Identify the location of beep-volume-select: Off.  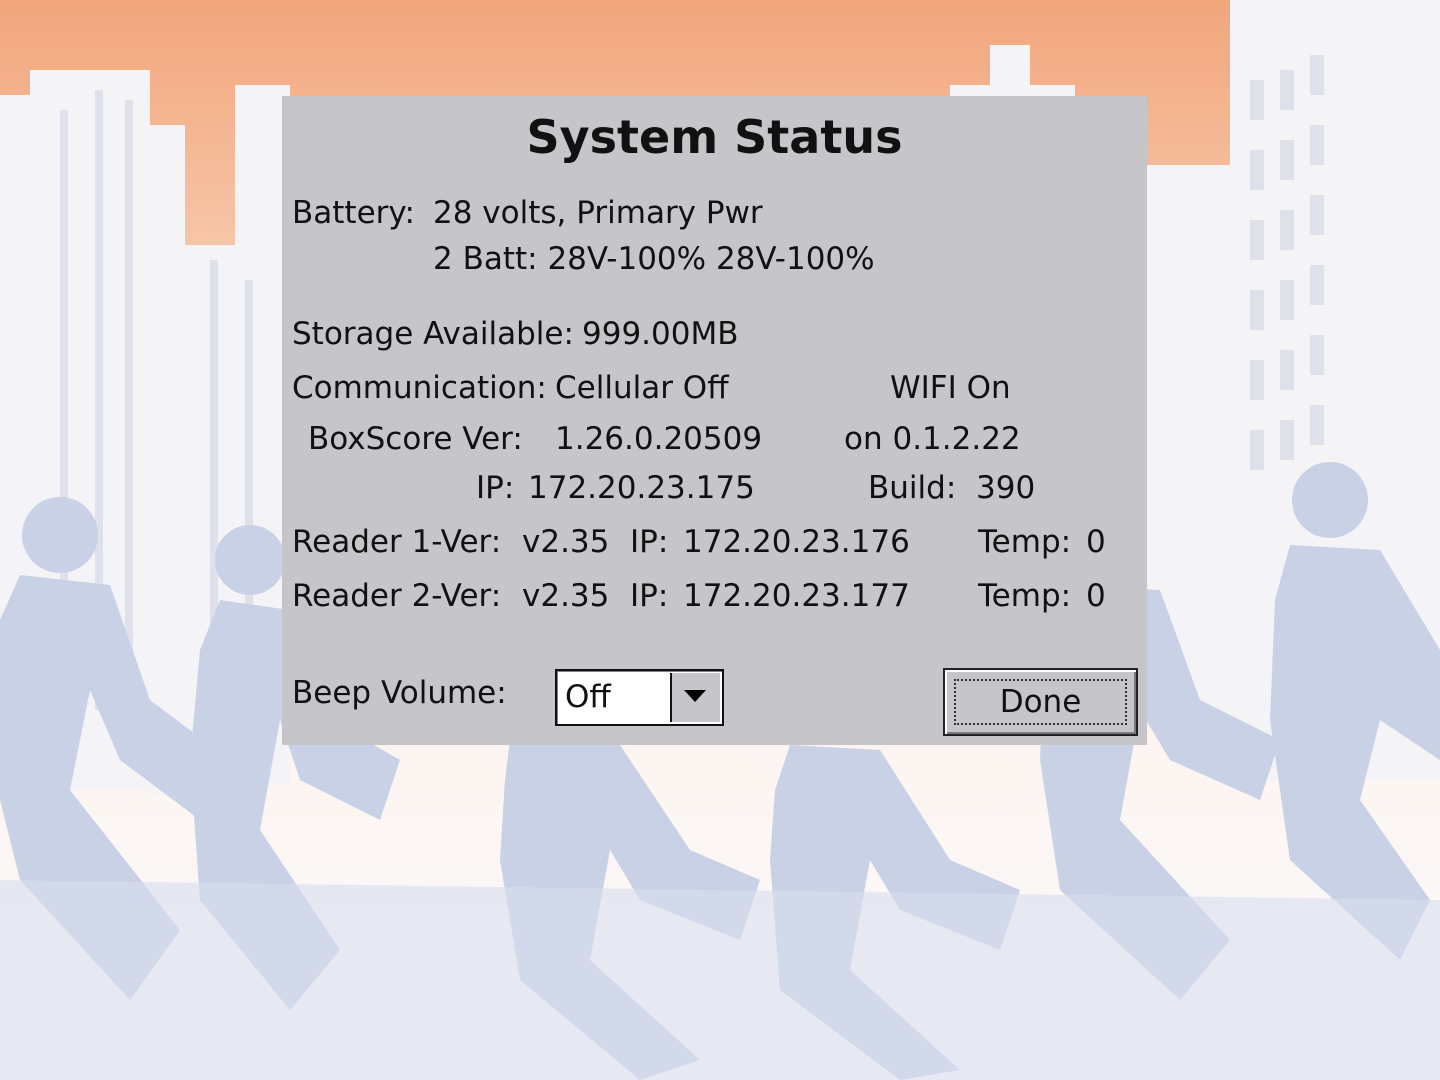
(639, 697).